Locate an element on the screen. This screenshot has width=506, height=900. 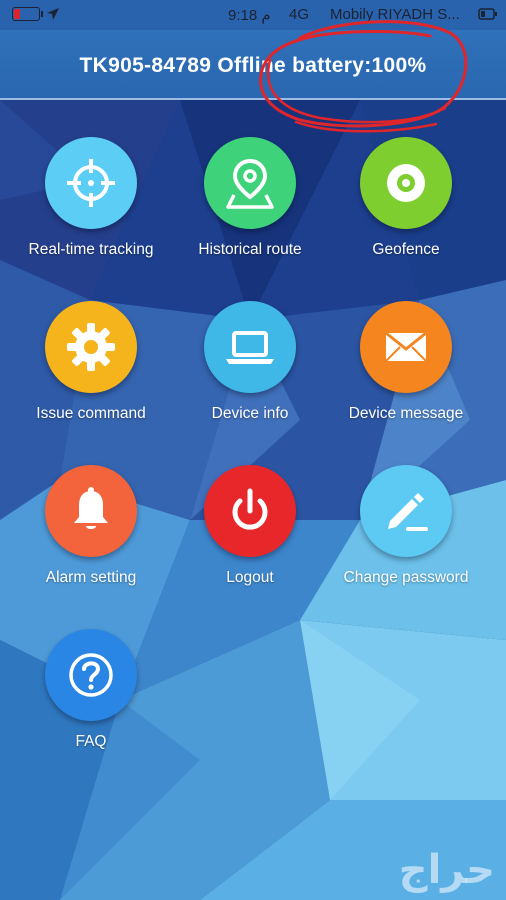
faq-button: FAQ is located at coordinates (91, 690).